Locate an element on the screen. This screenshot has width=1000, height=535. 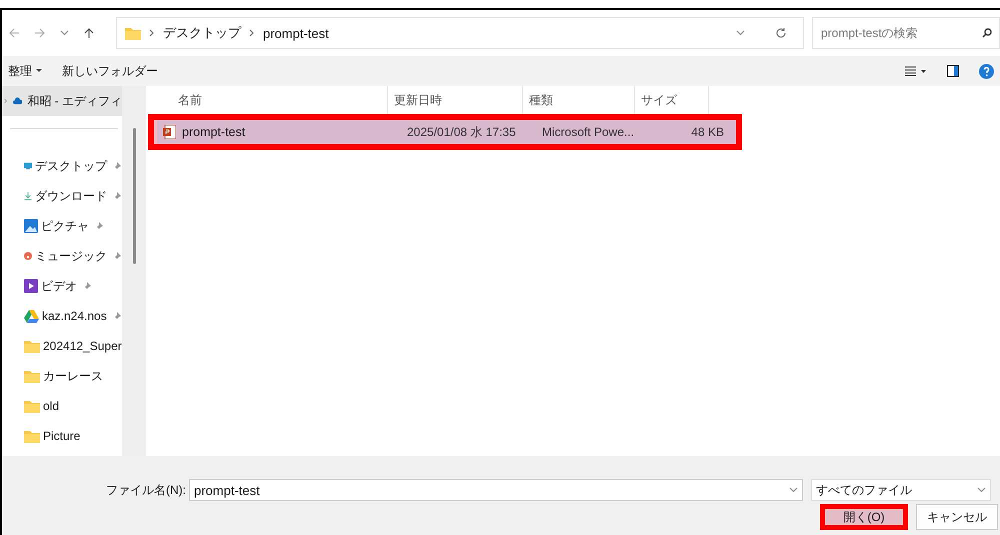
up-icon is located at coordinates (89, 33).